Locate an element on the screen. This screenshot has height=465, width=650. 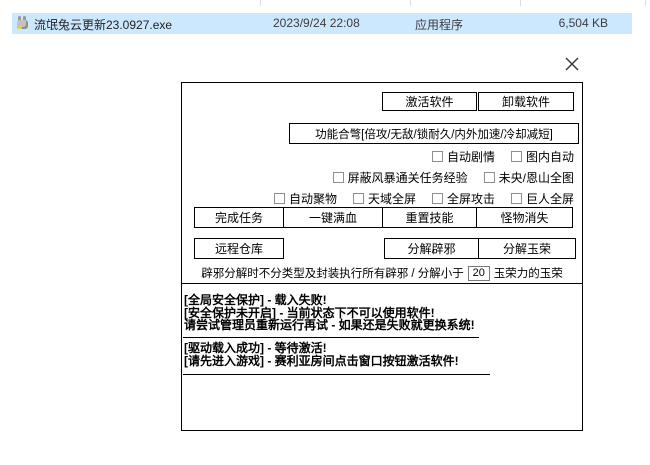
decompose-pixie-button: 分解辟邪 is located at coordinates (431, 248).